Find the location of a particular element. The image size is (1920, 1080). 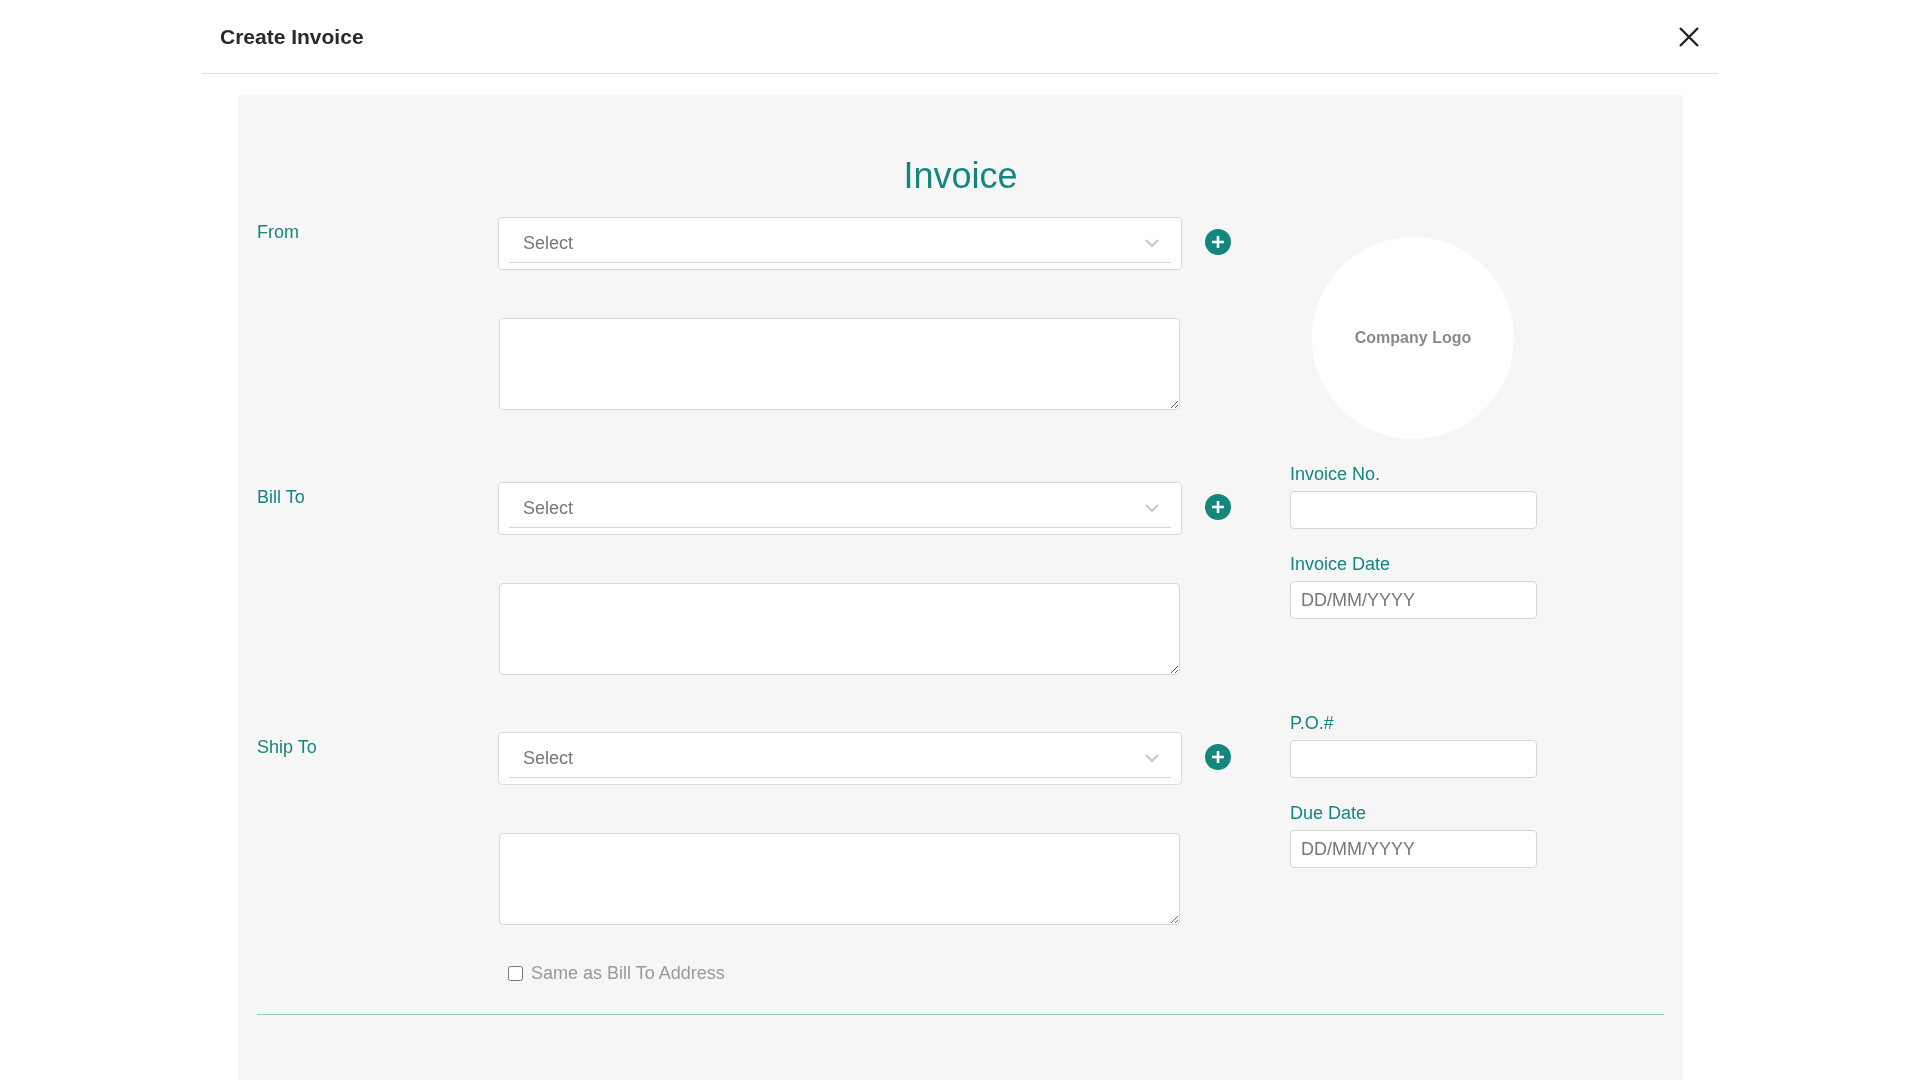

logo-placeholder: Company Logo is located at coordinates (1413, 338).